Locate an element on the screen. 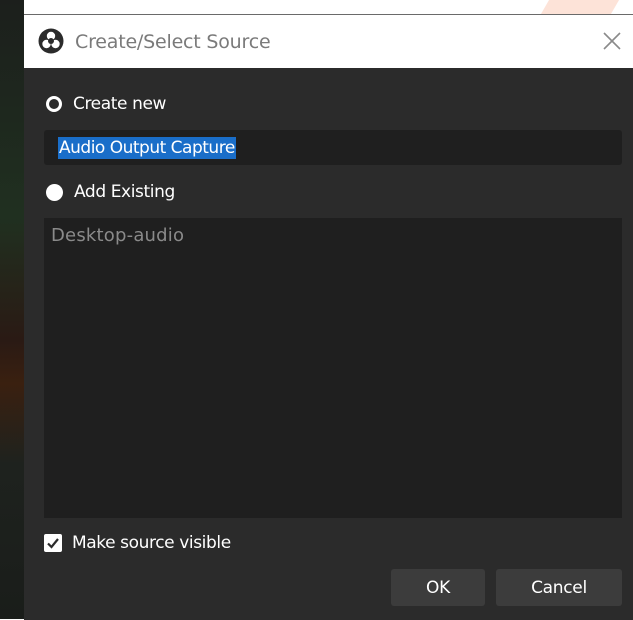 The image size is (633, 620). list-item: Desktop-audio is located at coordinates (333, 236).